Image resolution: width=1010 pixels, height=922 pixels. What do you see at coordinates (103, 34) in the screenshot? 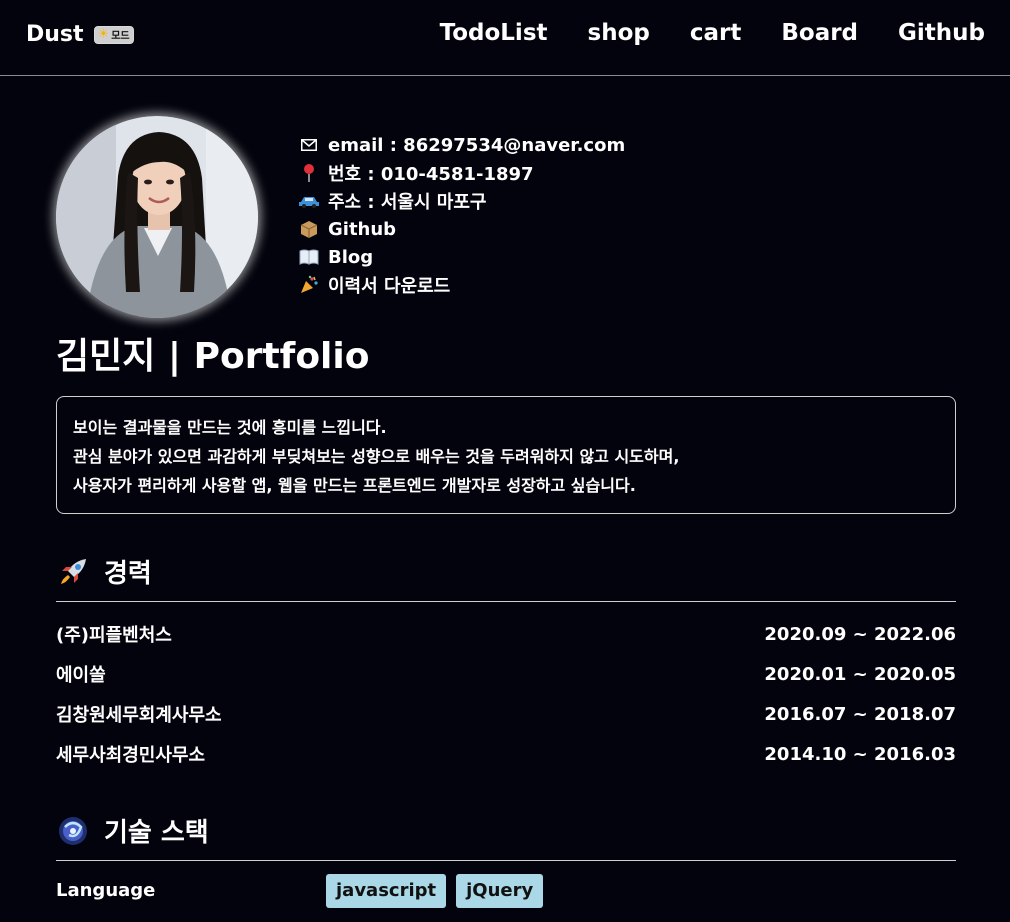
I see `sun-icon: ☀` at bounding box center [103, 34].